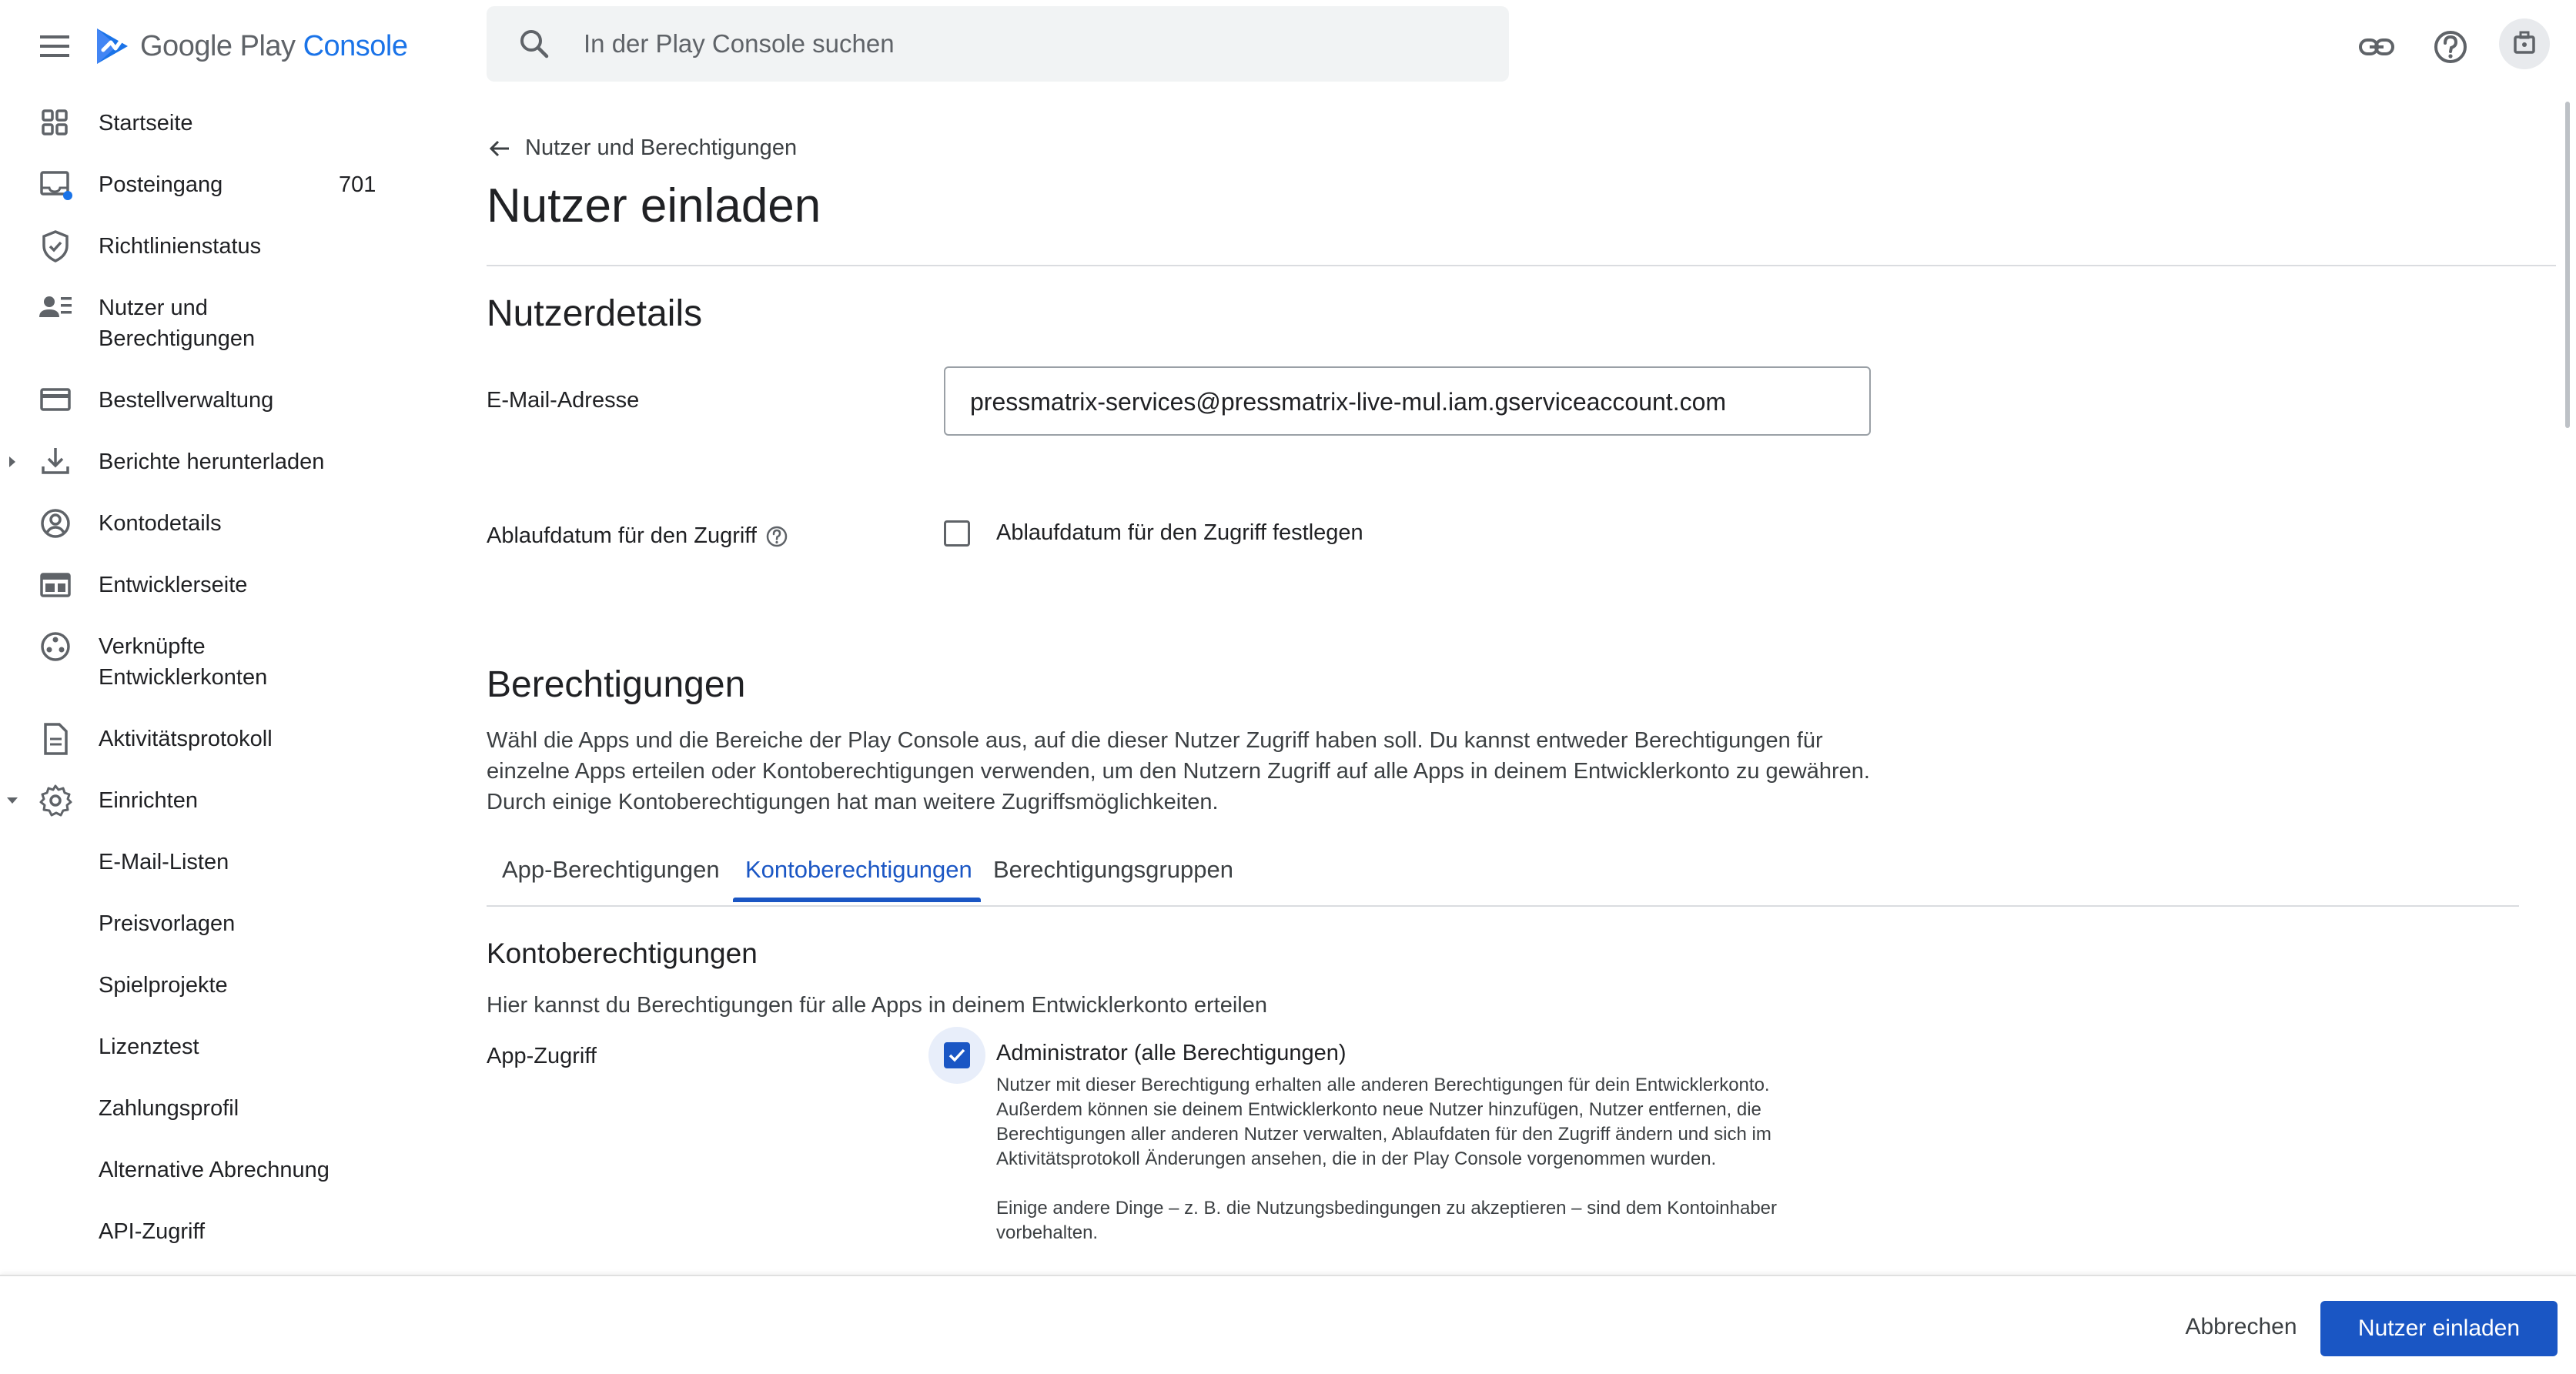 This screenshot has height=1374, width=2576. What do you see at coordinates (2567, 265) in the screenshot?
I see `page-scrollbar` at bounding box center [2567, 265].